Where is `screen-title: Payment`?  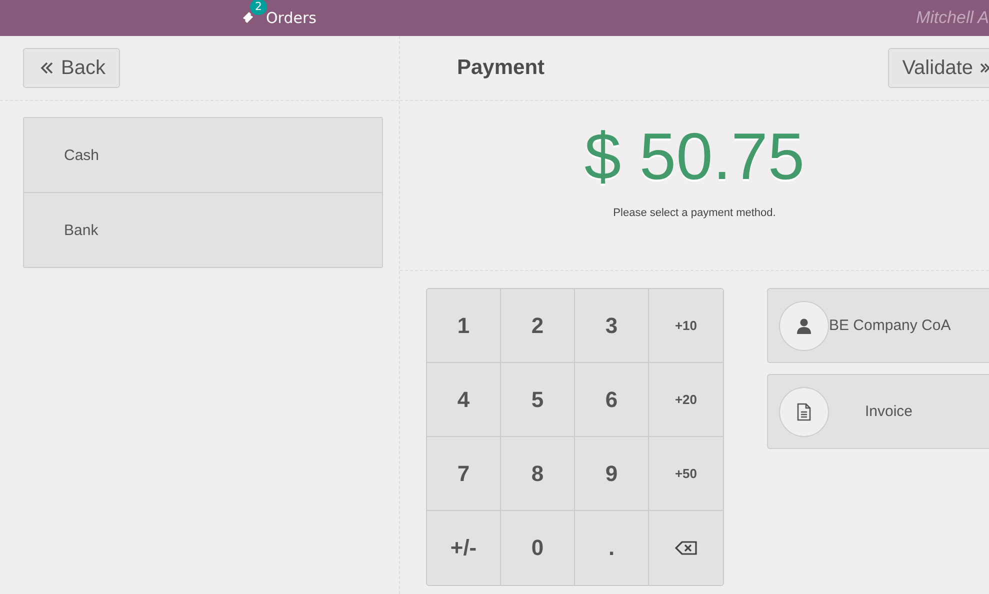
screen-title: Payment is located at coordinates (501, 68).